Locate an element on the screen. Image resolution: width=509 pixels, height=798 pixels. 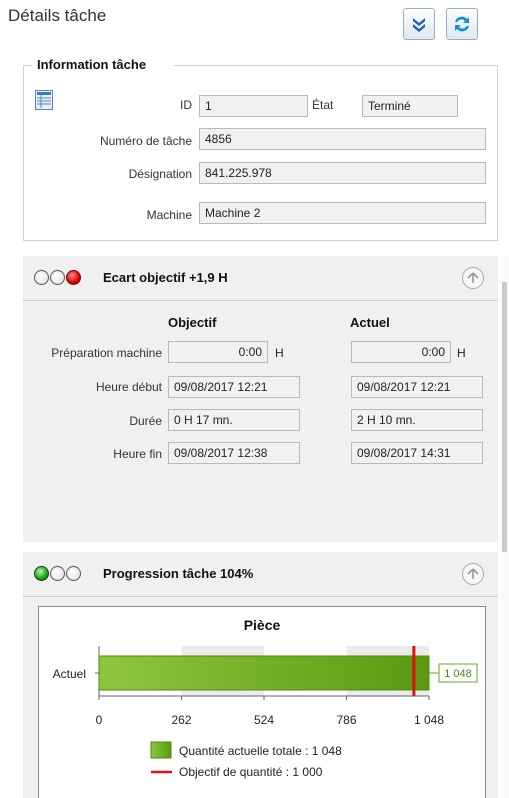
state-label: État is located at coordinates (323, 105).